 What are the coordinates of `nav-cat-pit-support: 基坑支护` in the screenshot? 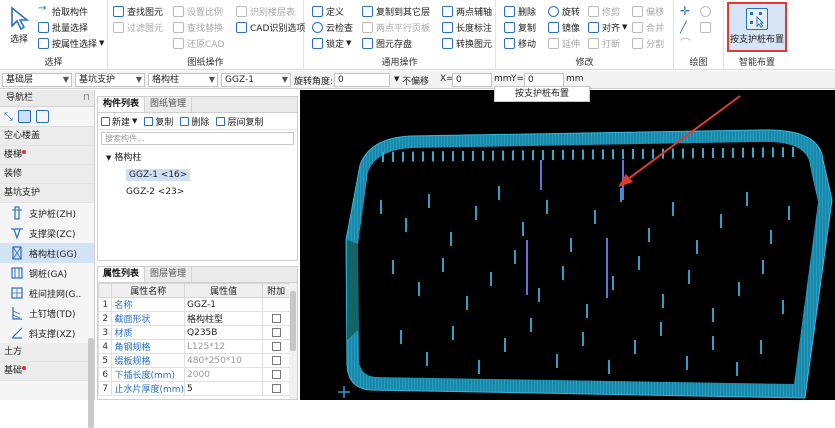 It's located at (47, 193).